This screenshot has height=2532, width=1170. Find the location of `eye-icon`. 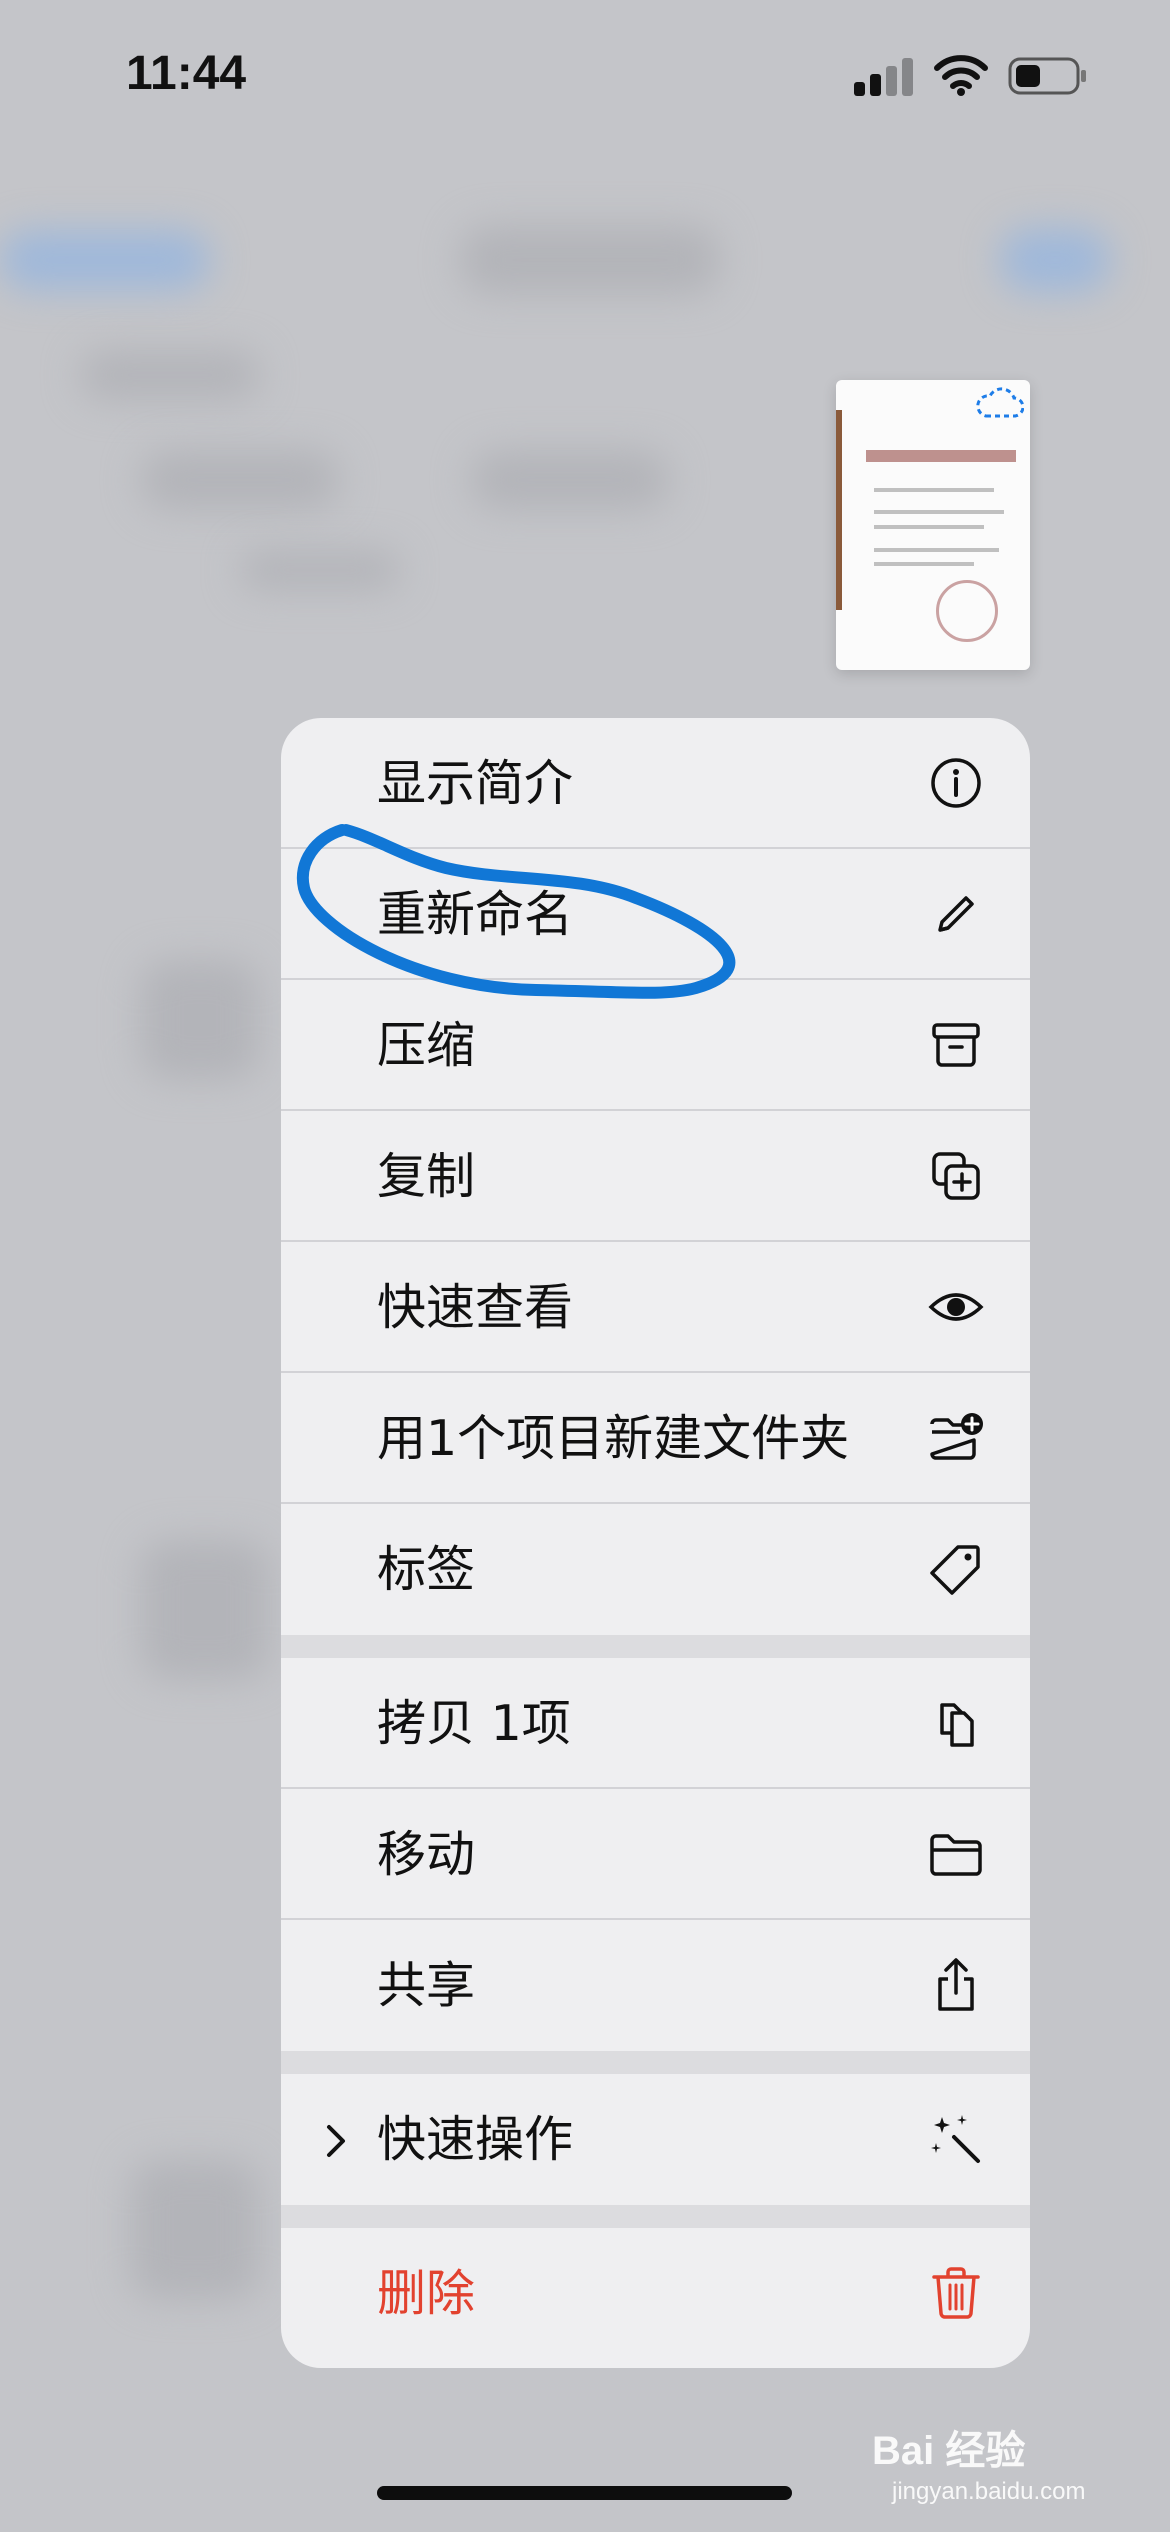

eye-icon is located at coordinates (956, 1307).